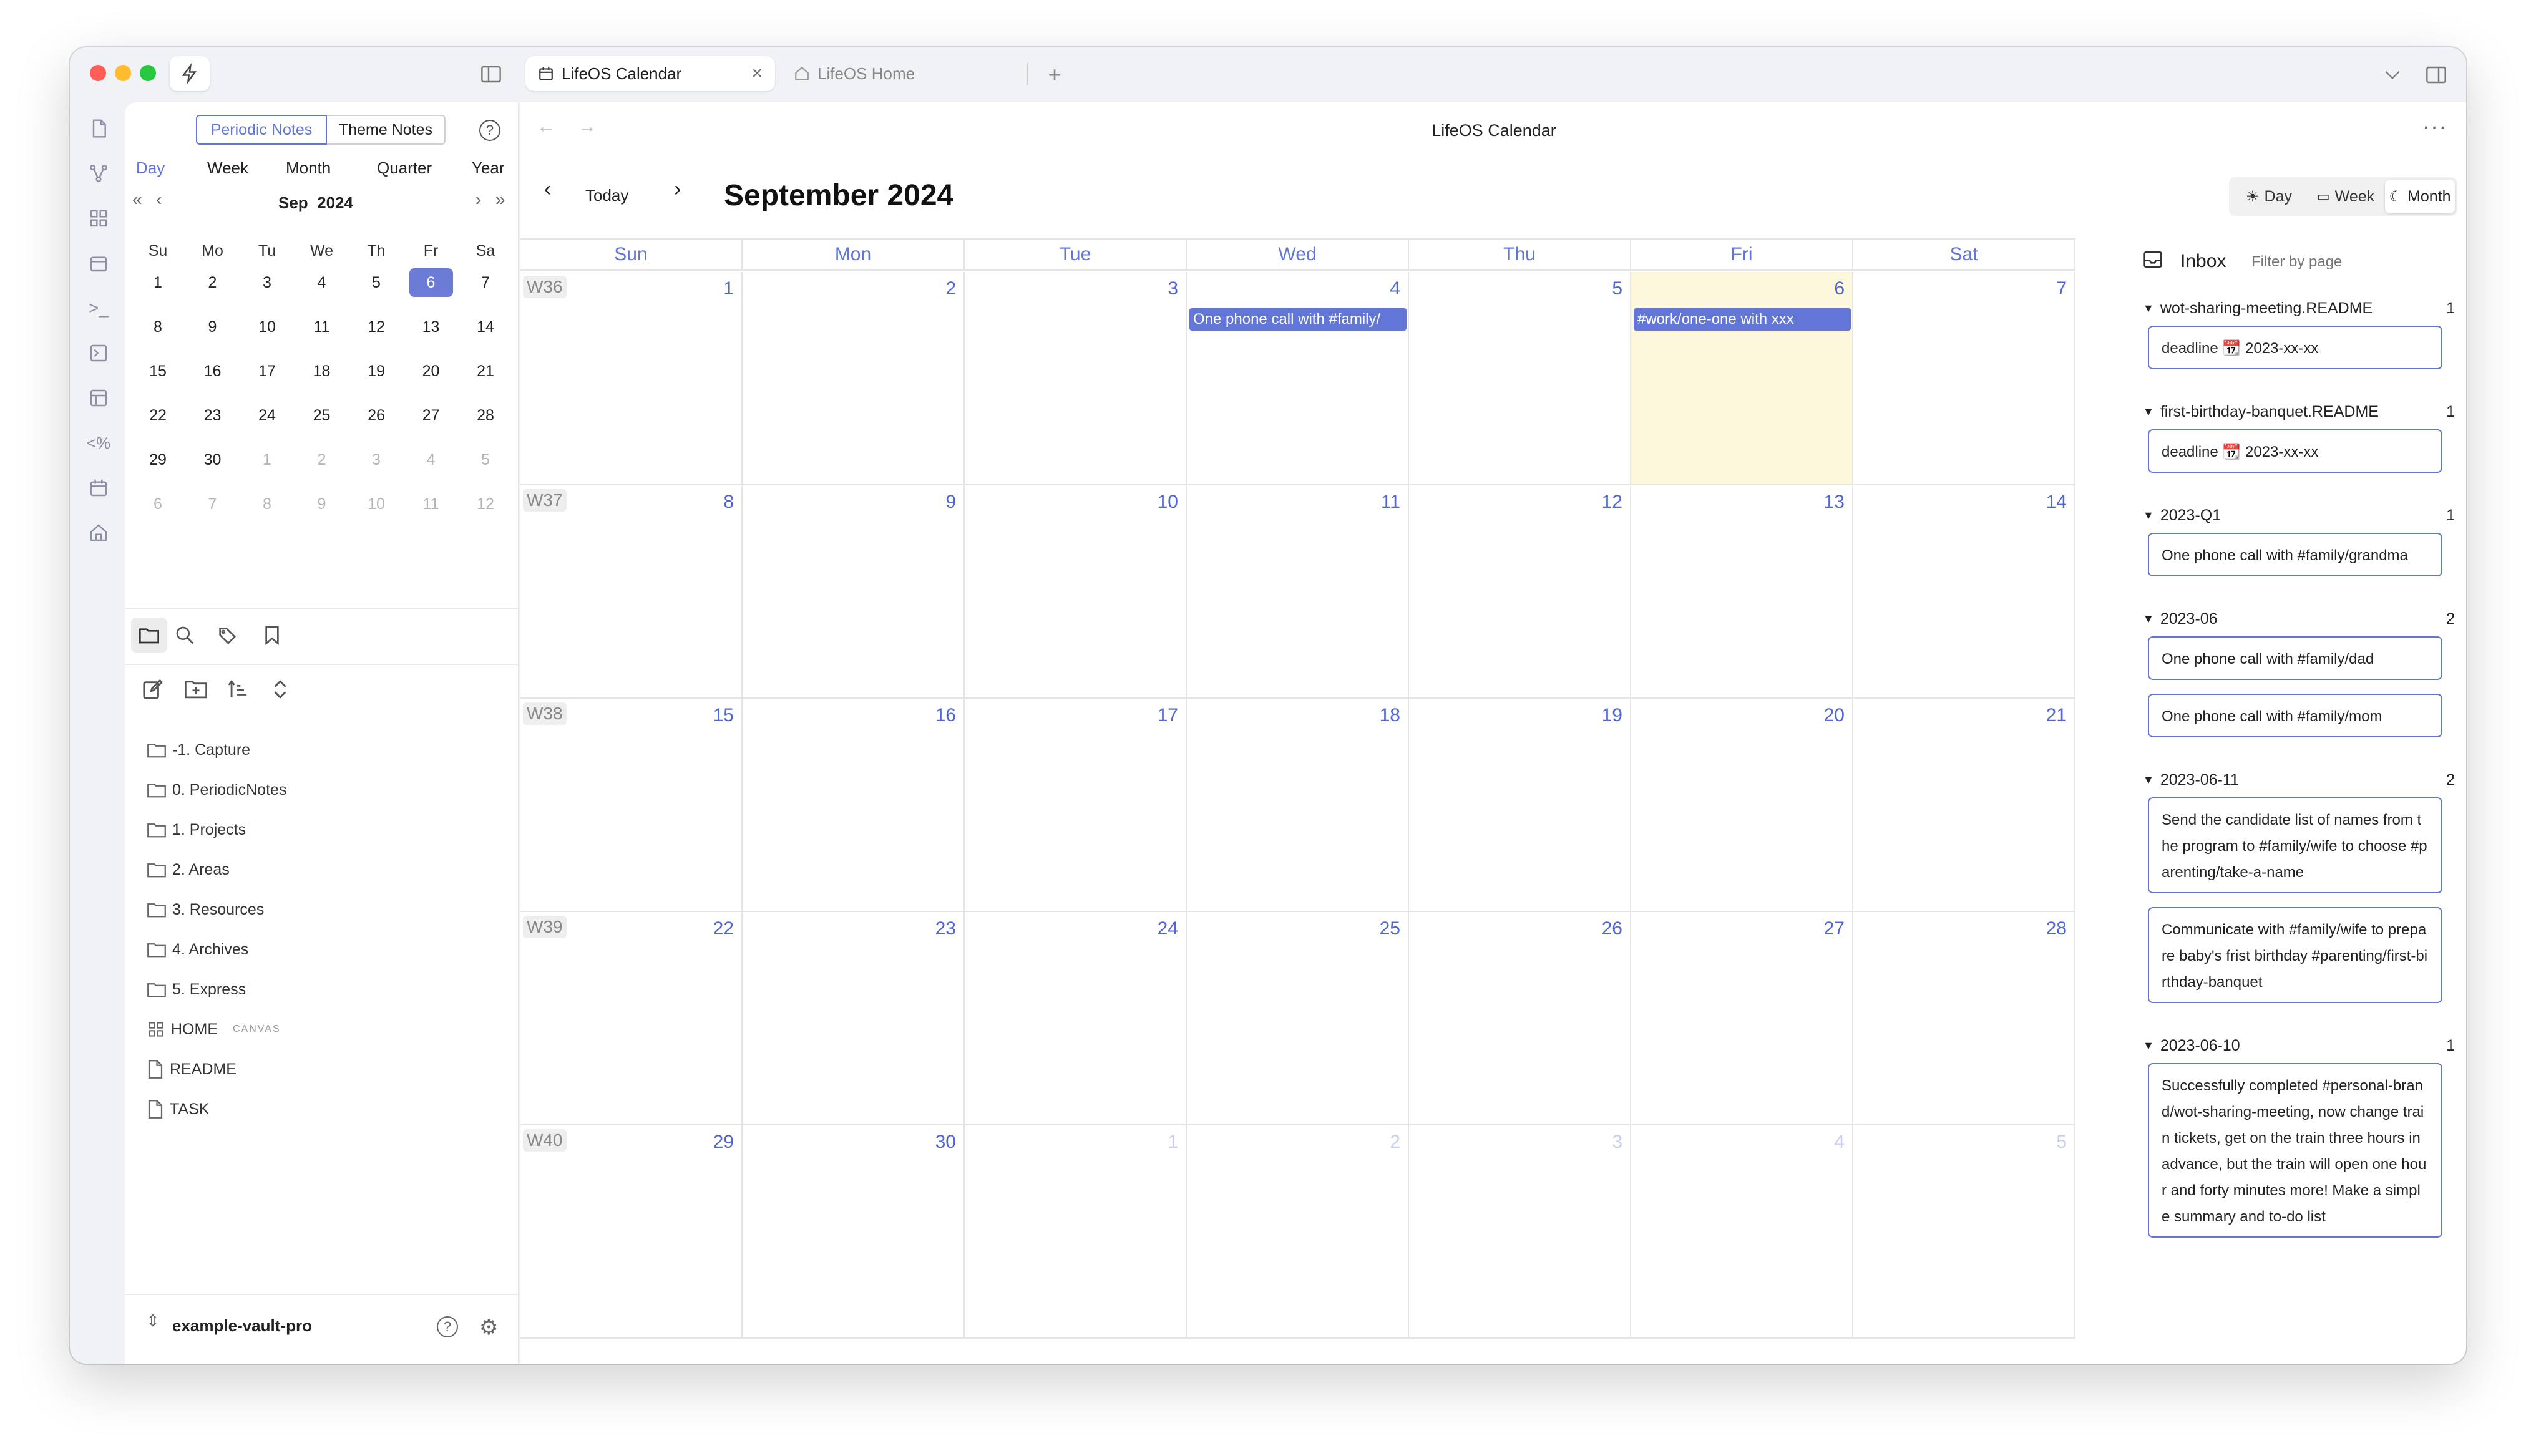 Image resolution: width=2536 pixels, height=1456 pixels. I want to click on mini-calendar-day: 28, so click(485, 415).